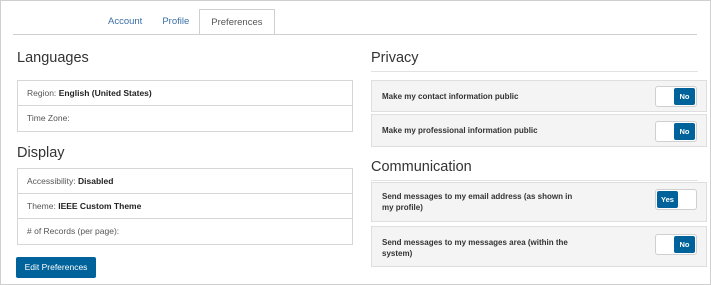  Describe the element at coordinates (185, 231) in the screenshot. I see `records-row: # of Records (per page):` at that location.